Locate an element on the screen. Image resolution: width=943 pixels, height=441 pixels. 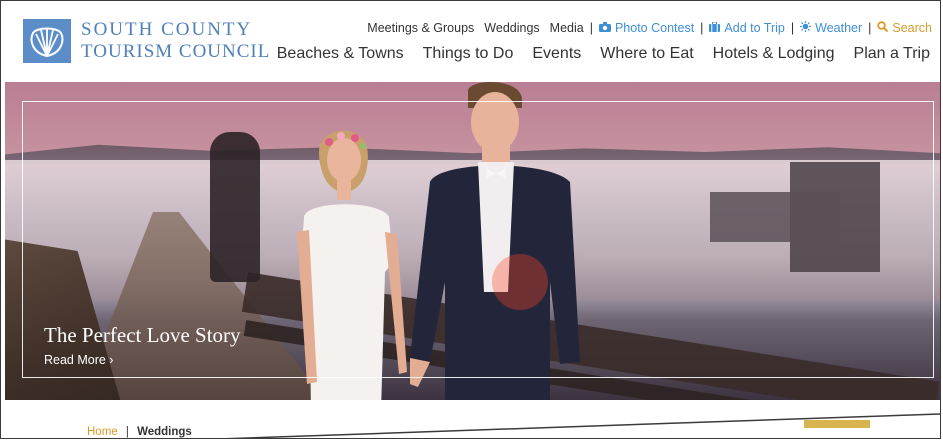
search-icon is located at coordinates (883, 28).